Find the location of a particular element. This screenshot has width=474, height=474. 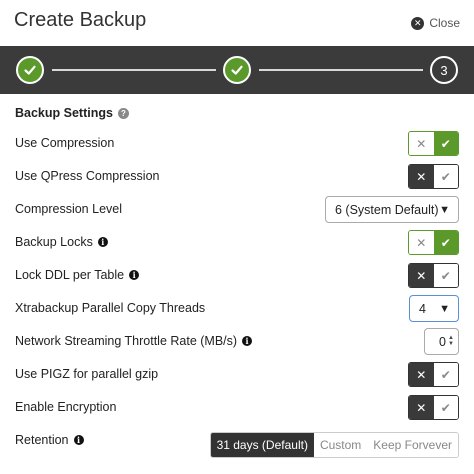

dialog-title: Create Backup is located at coordinates (80, 20).